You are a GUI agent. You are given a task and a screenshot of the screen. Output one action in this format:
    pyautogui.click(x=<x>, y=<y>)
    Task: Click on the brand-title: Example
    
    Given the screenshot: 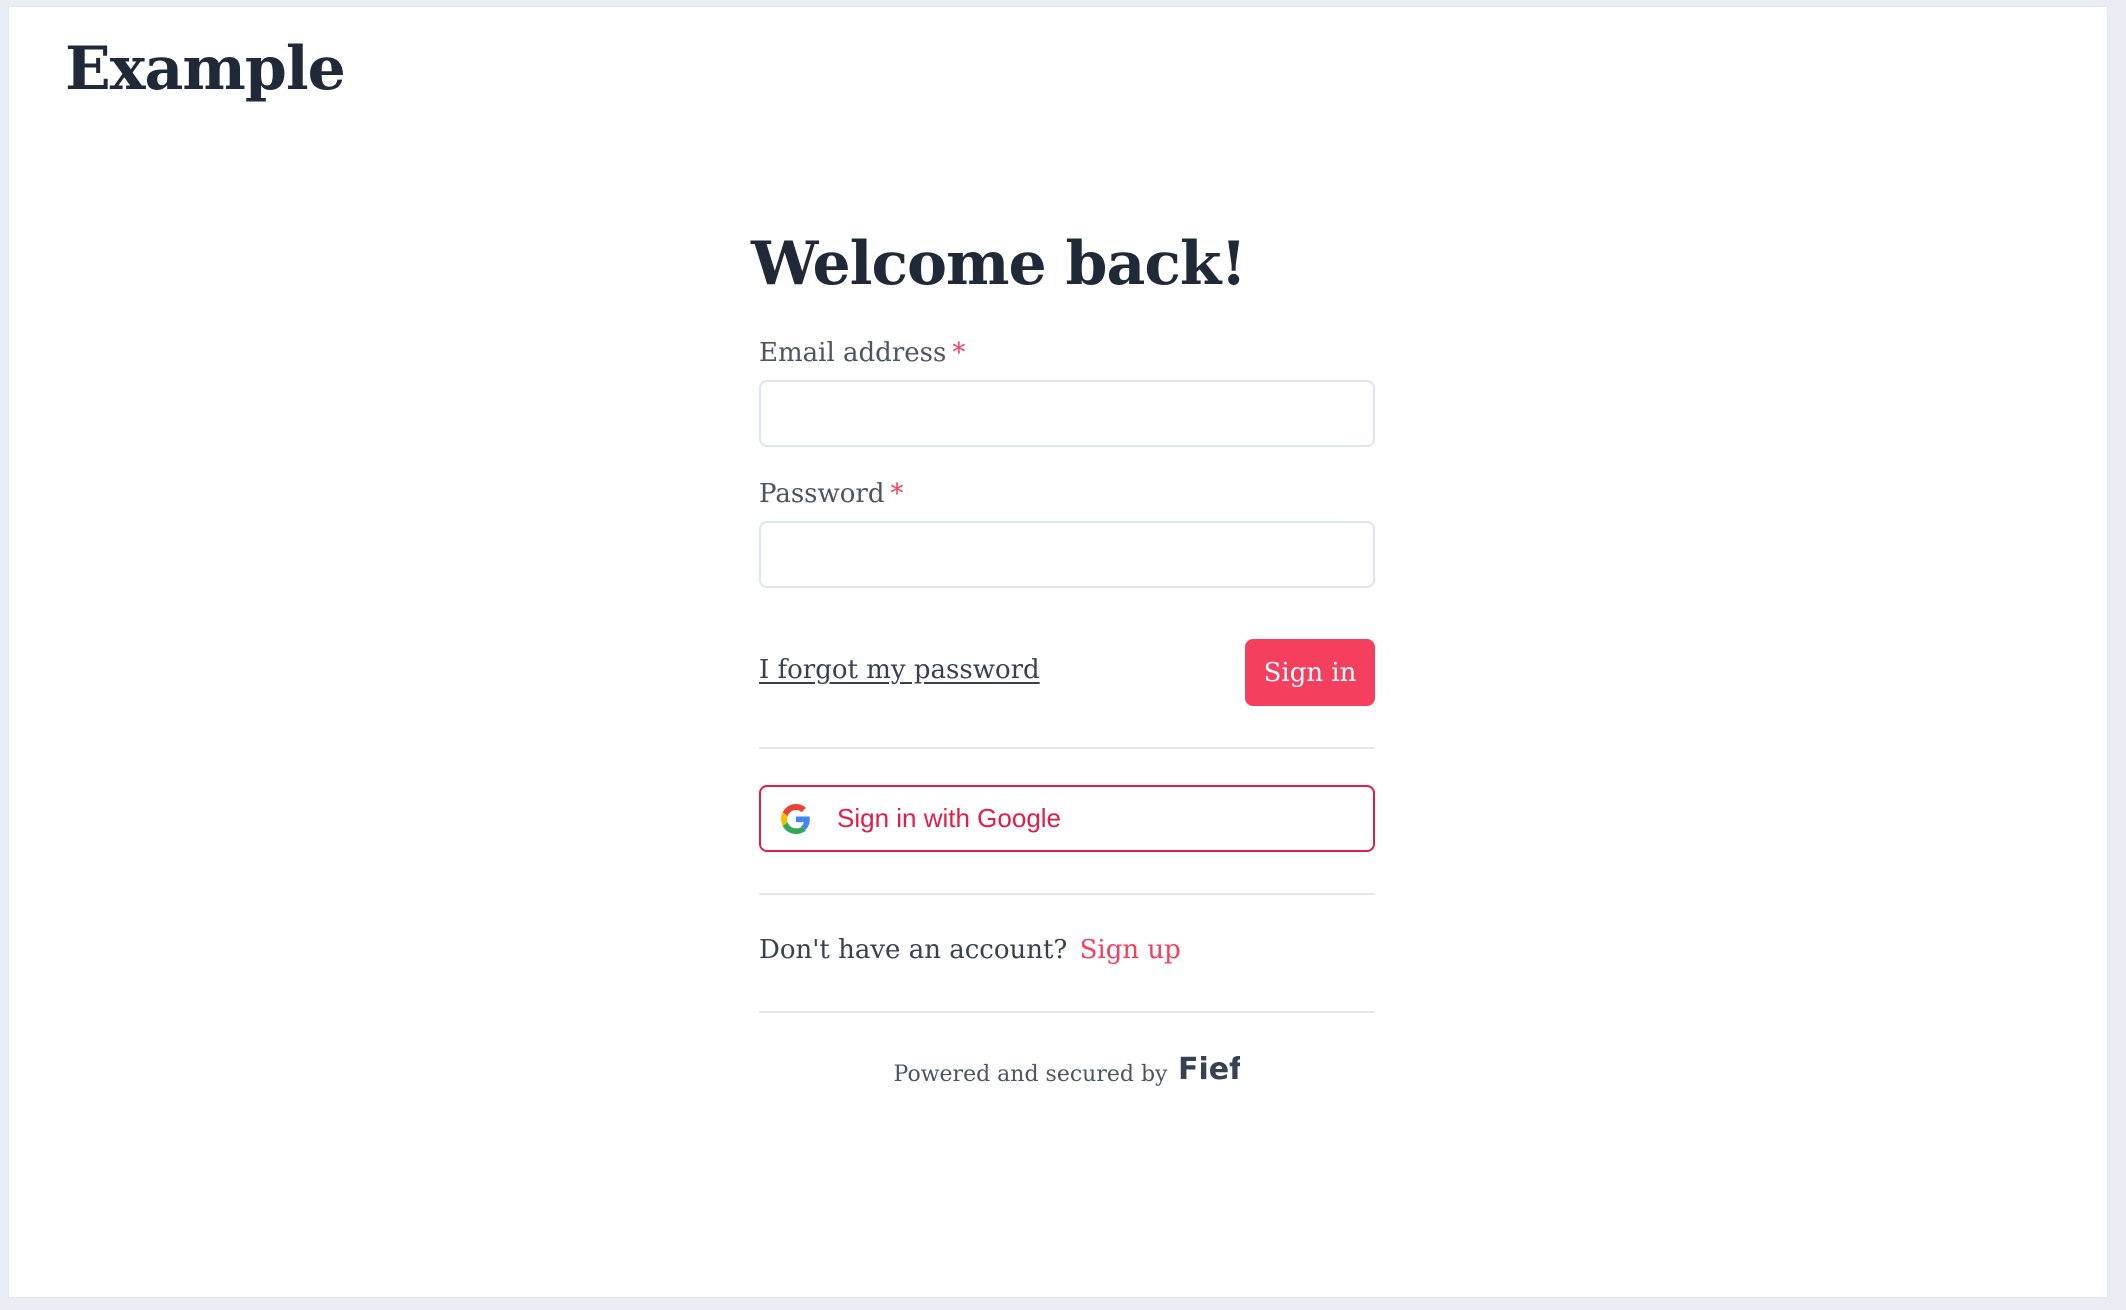 What is the action you would take?
    pyautogui.click(x=205, y=69)
    